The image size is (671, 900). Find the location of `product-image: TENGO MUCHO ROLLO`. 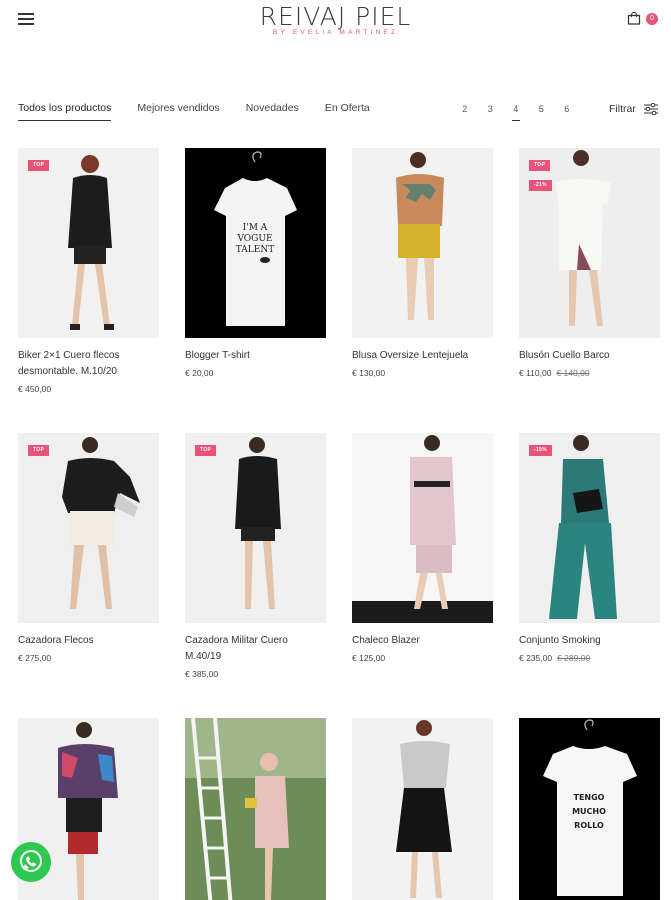

product-image: TENGO MUCHO ROLLO is located at coordinates (589, 809).